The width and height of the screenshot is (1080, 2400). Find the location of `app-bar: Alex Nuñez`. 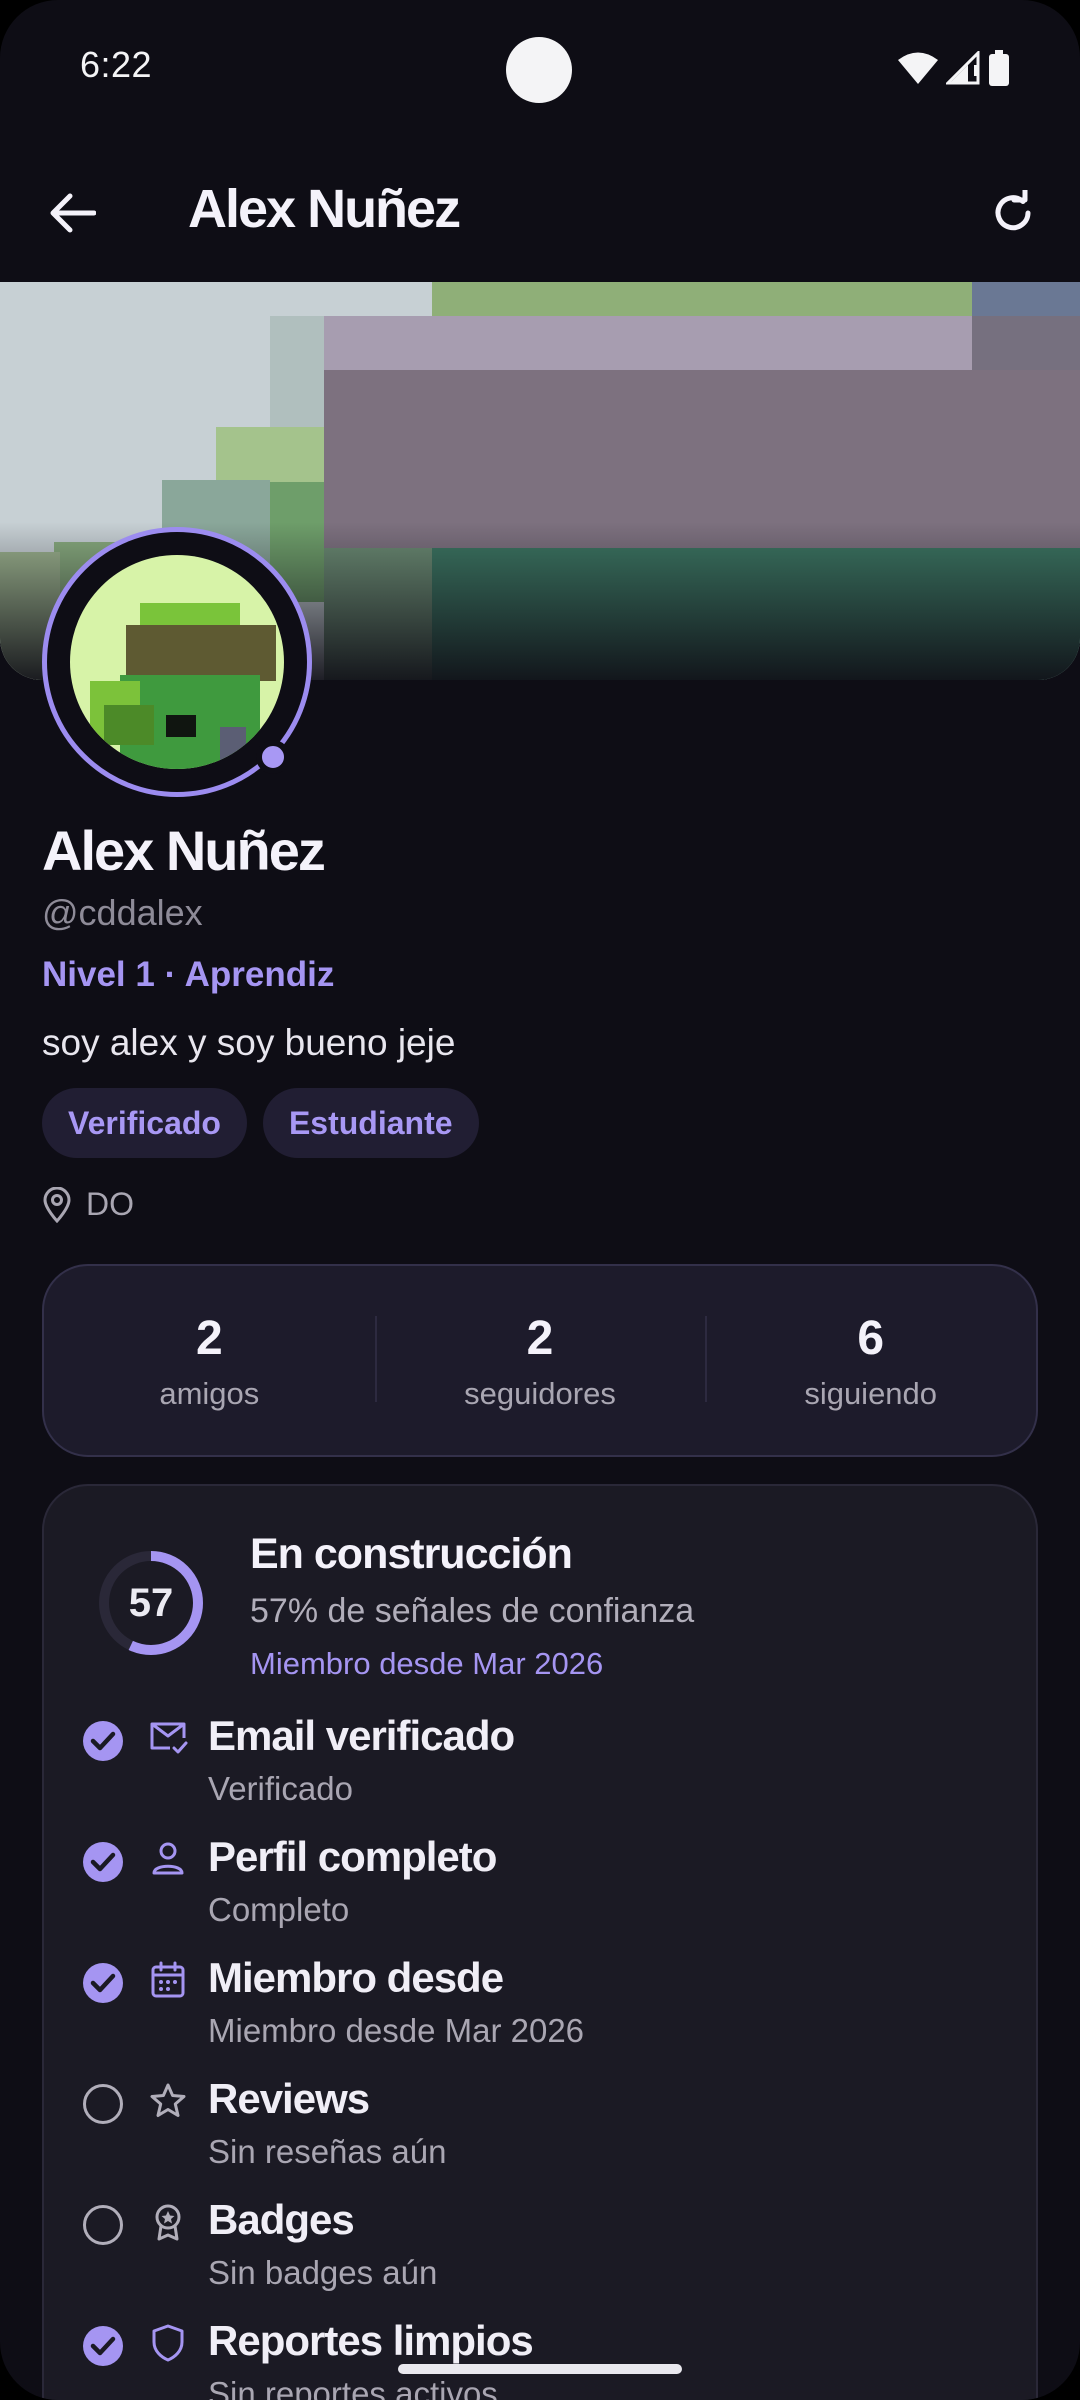

app-bar: Alex Nuñez is located at coordinates (540, 215).